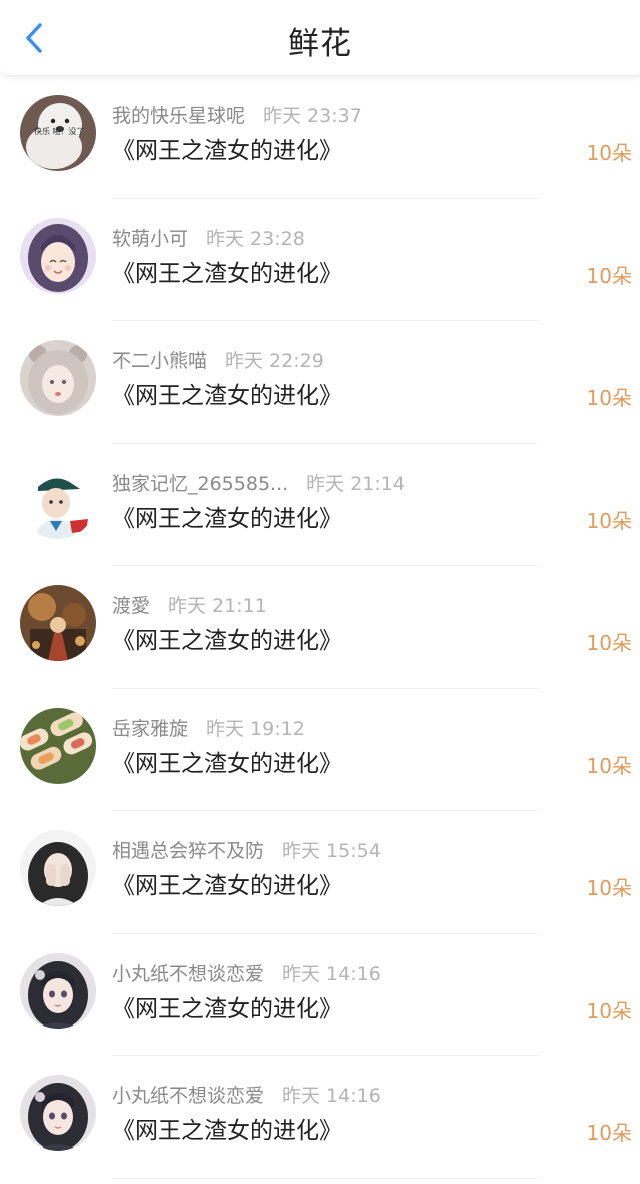  I want to click on send-time: 昨天 21:14, so click(355, 483).